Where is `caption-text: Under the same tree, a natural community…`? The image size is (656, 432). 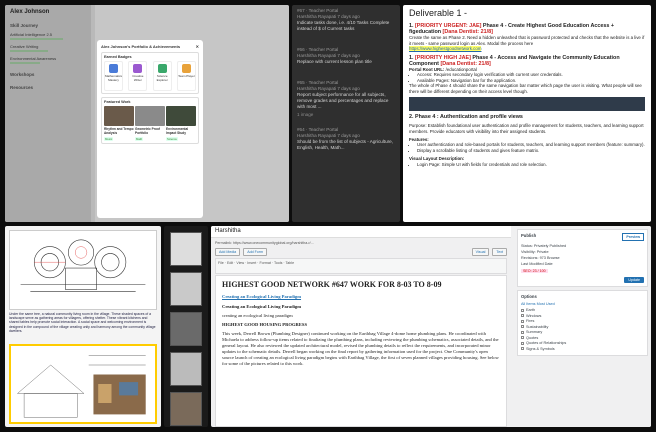 caption-text: Under the same tree, a natural community… is located at coordinates (82, 322).